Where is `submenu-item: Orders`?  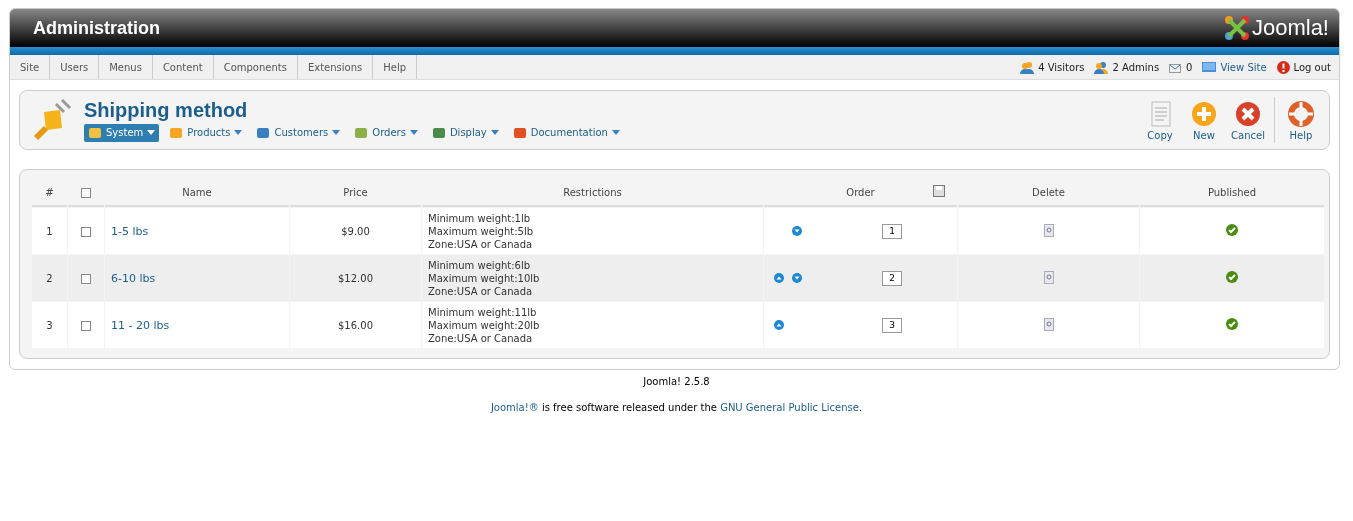
submenu-item: Orders is located at coordinates (386, 132).